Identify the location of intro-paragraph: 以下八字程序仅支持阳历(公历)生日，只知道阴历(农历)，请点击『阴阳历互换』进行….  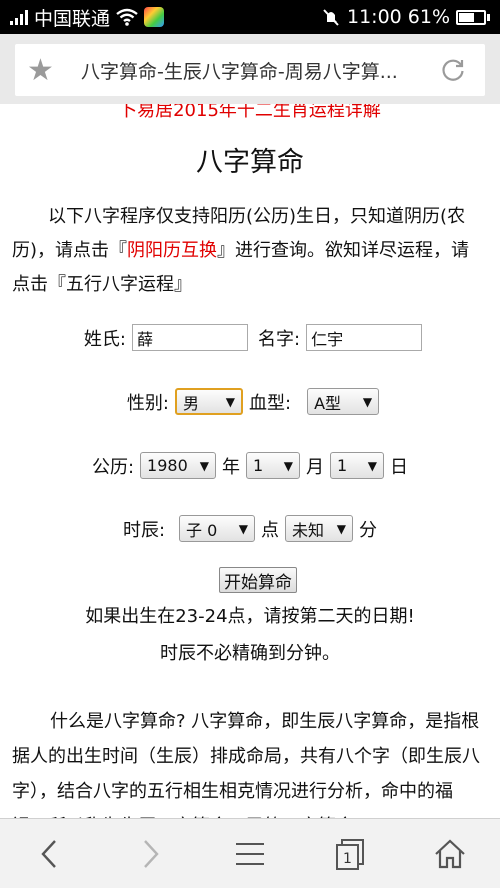
(247, 251).